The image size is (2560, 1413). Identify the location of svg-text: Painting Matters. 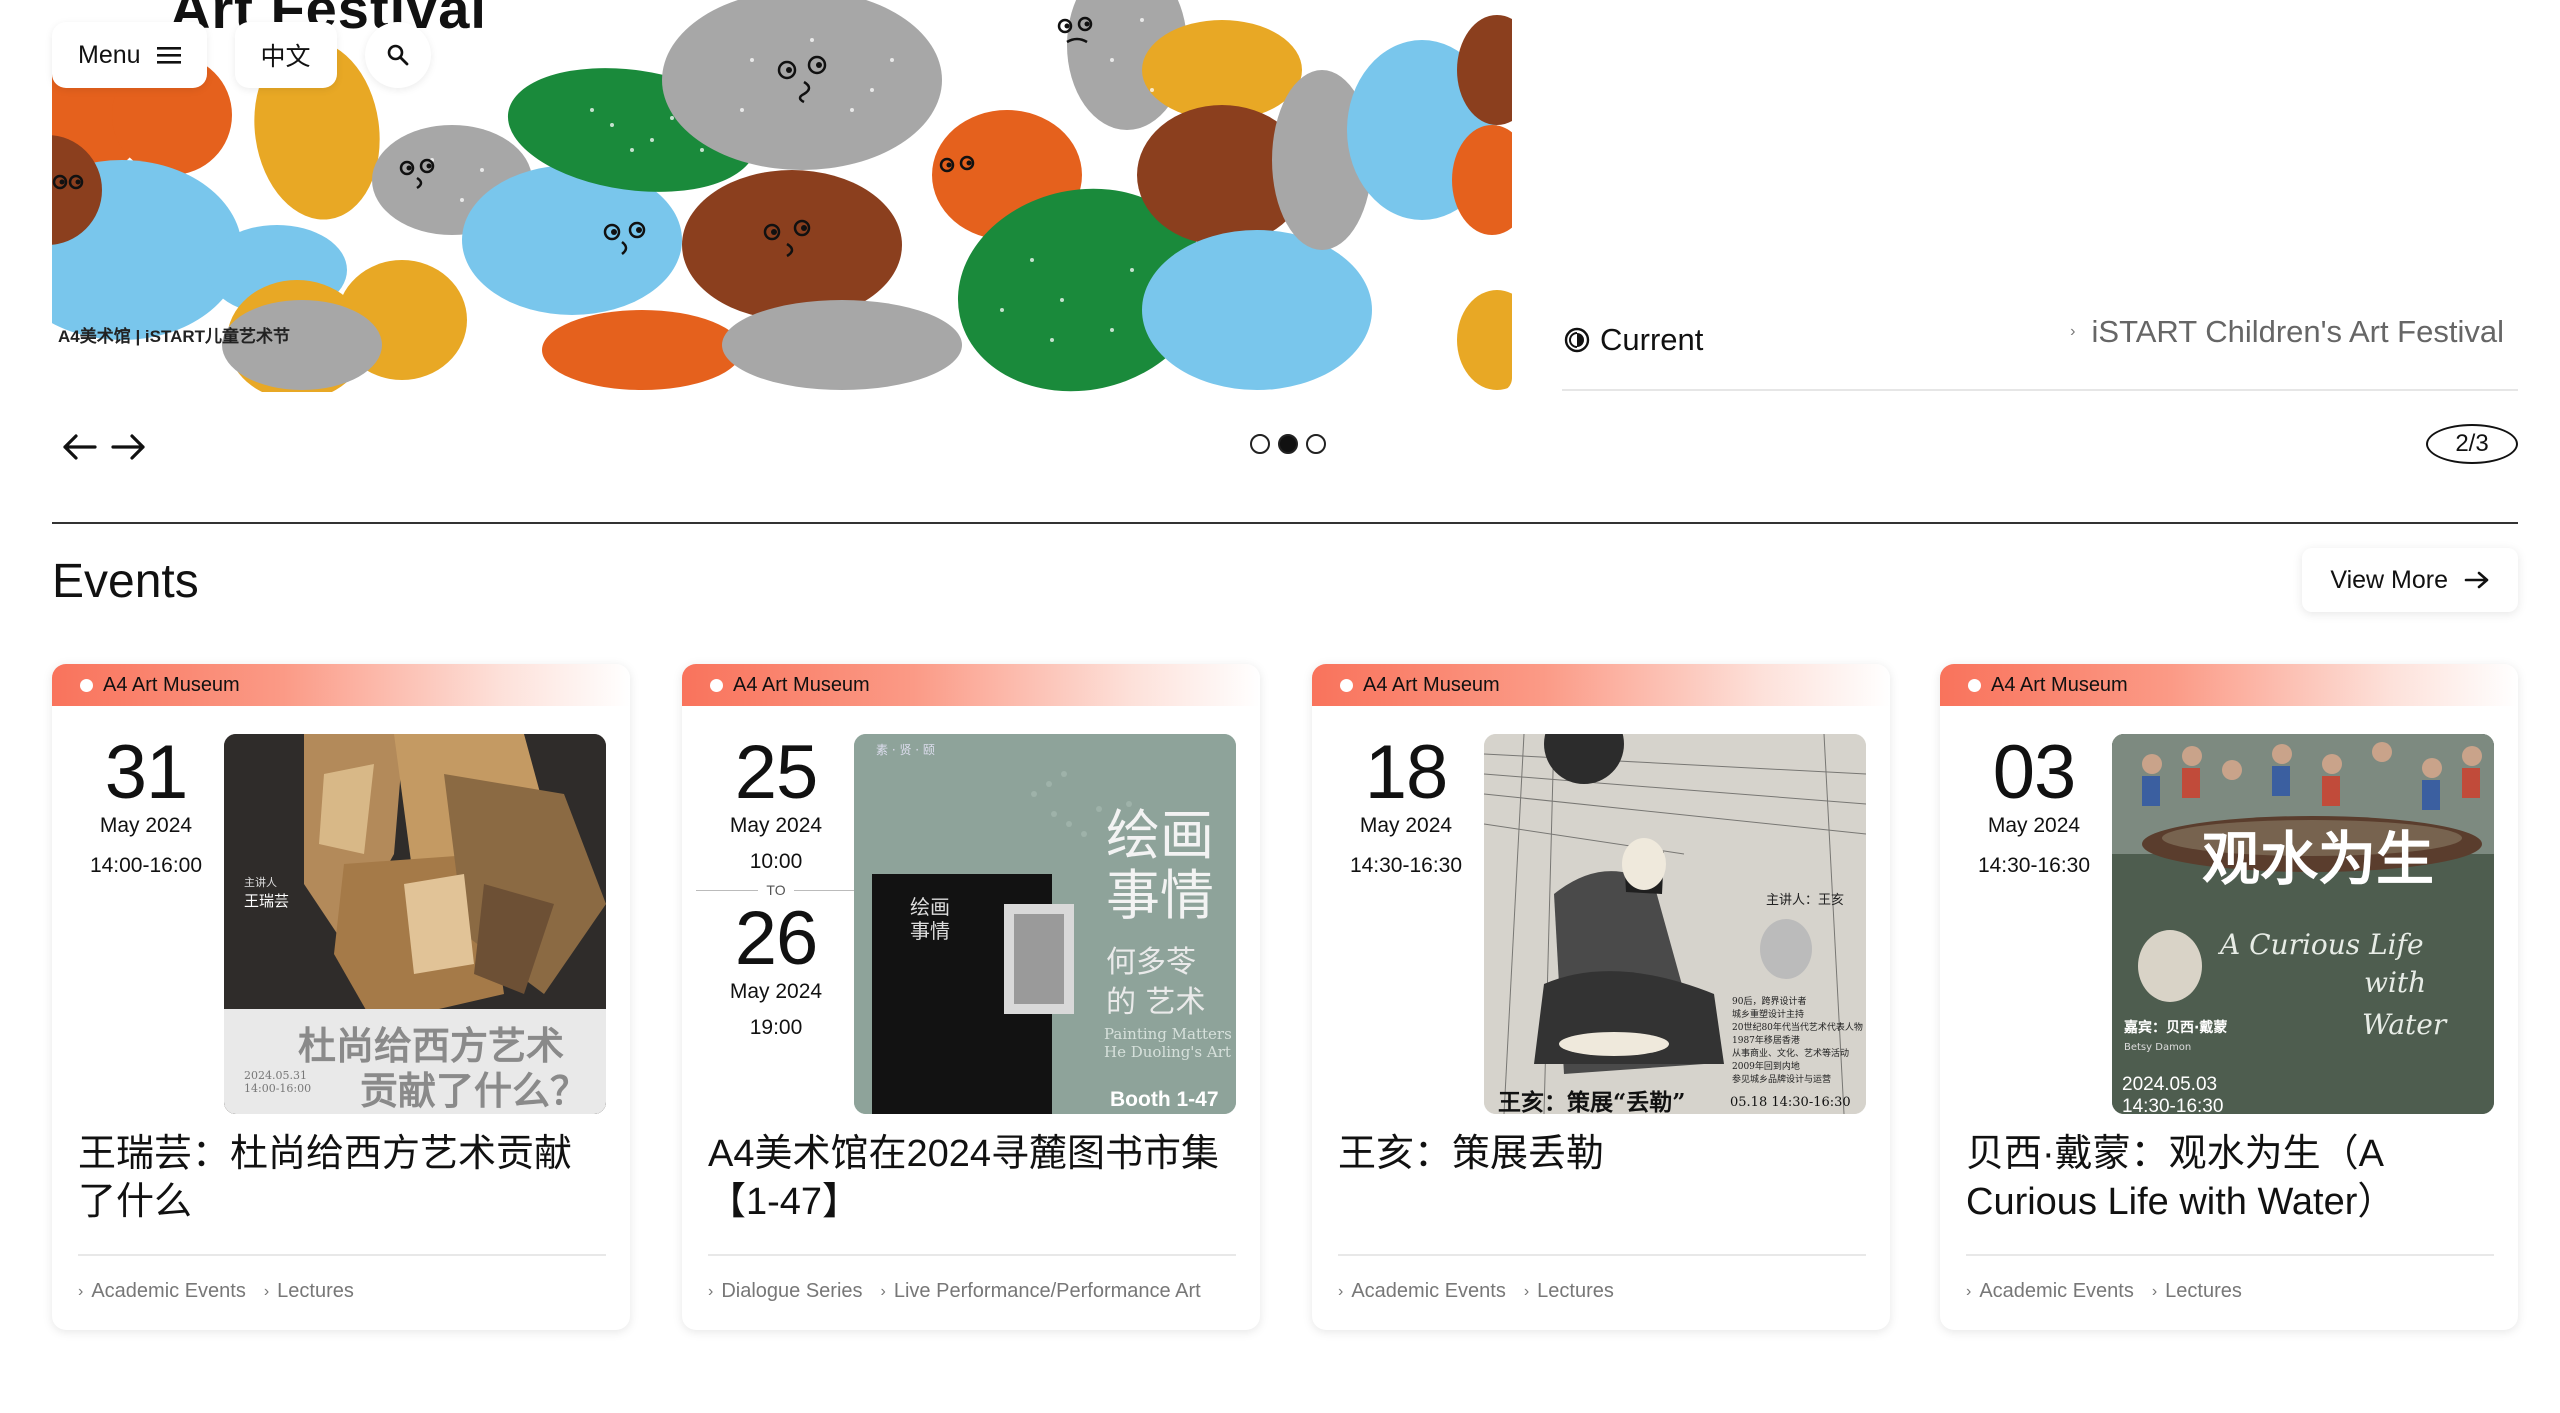
(1168, 1034).